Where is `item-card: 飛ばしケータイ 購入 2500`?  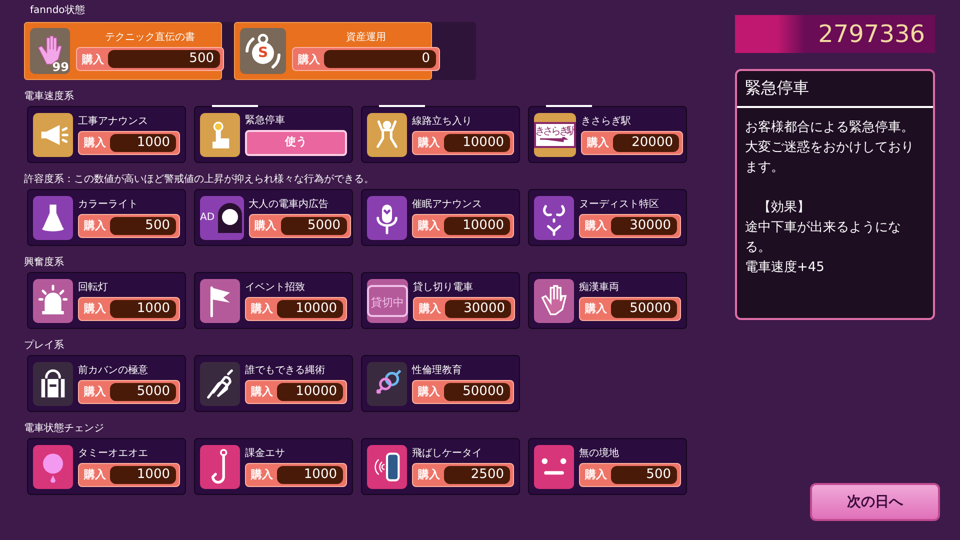
item-card: 飛ばしケータイ 購入 2500 is located at coordinates (440, 466).